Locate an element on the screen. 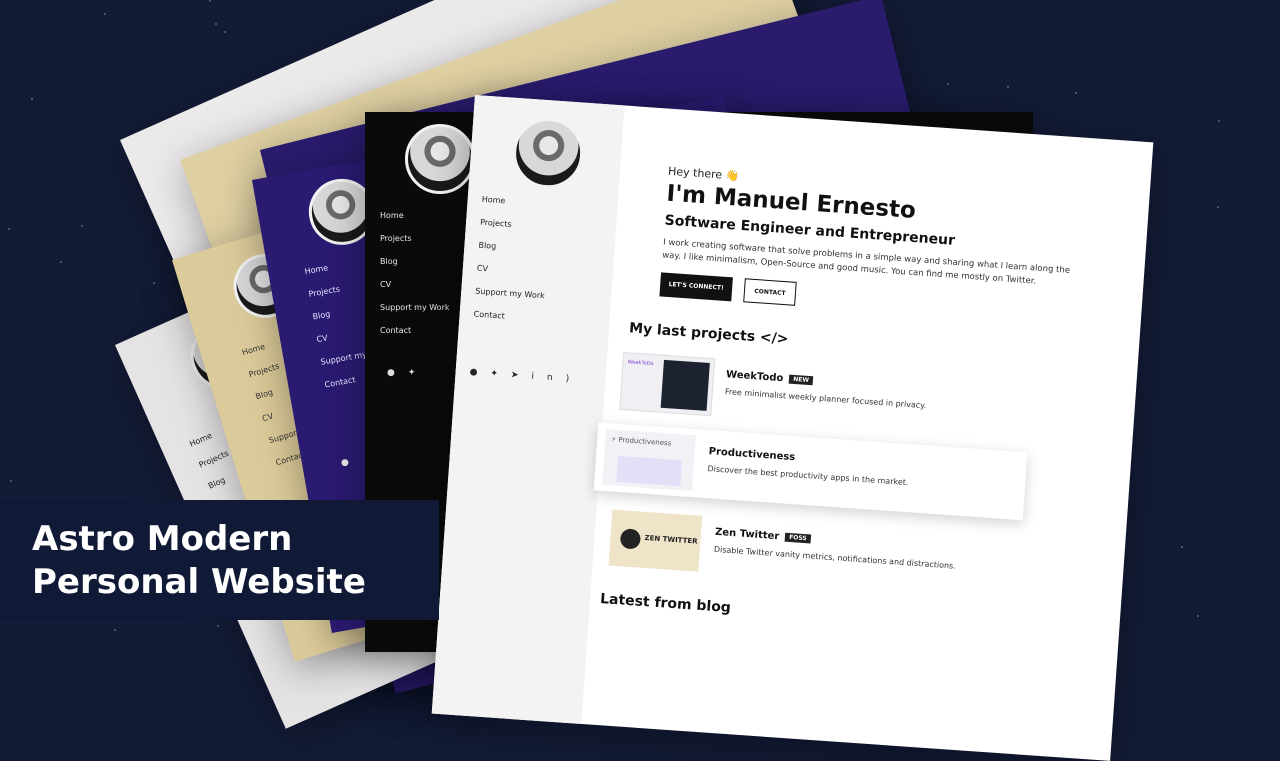 Image resolution: width=1280 pixels, height=761 pixels. project-thumbnail: ⚡ Productiveness is located at coordinates (649, 460).